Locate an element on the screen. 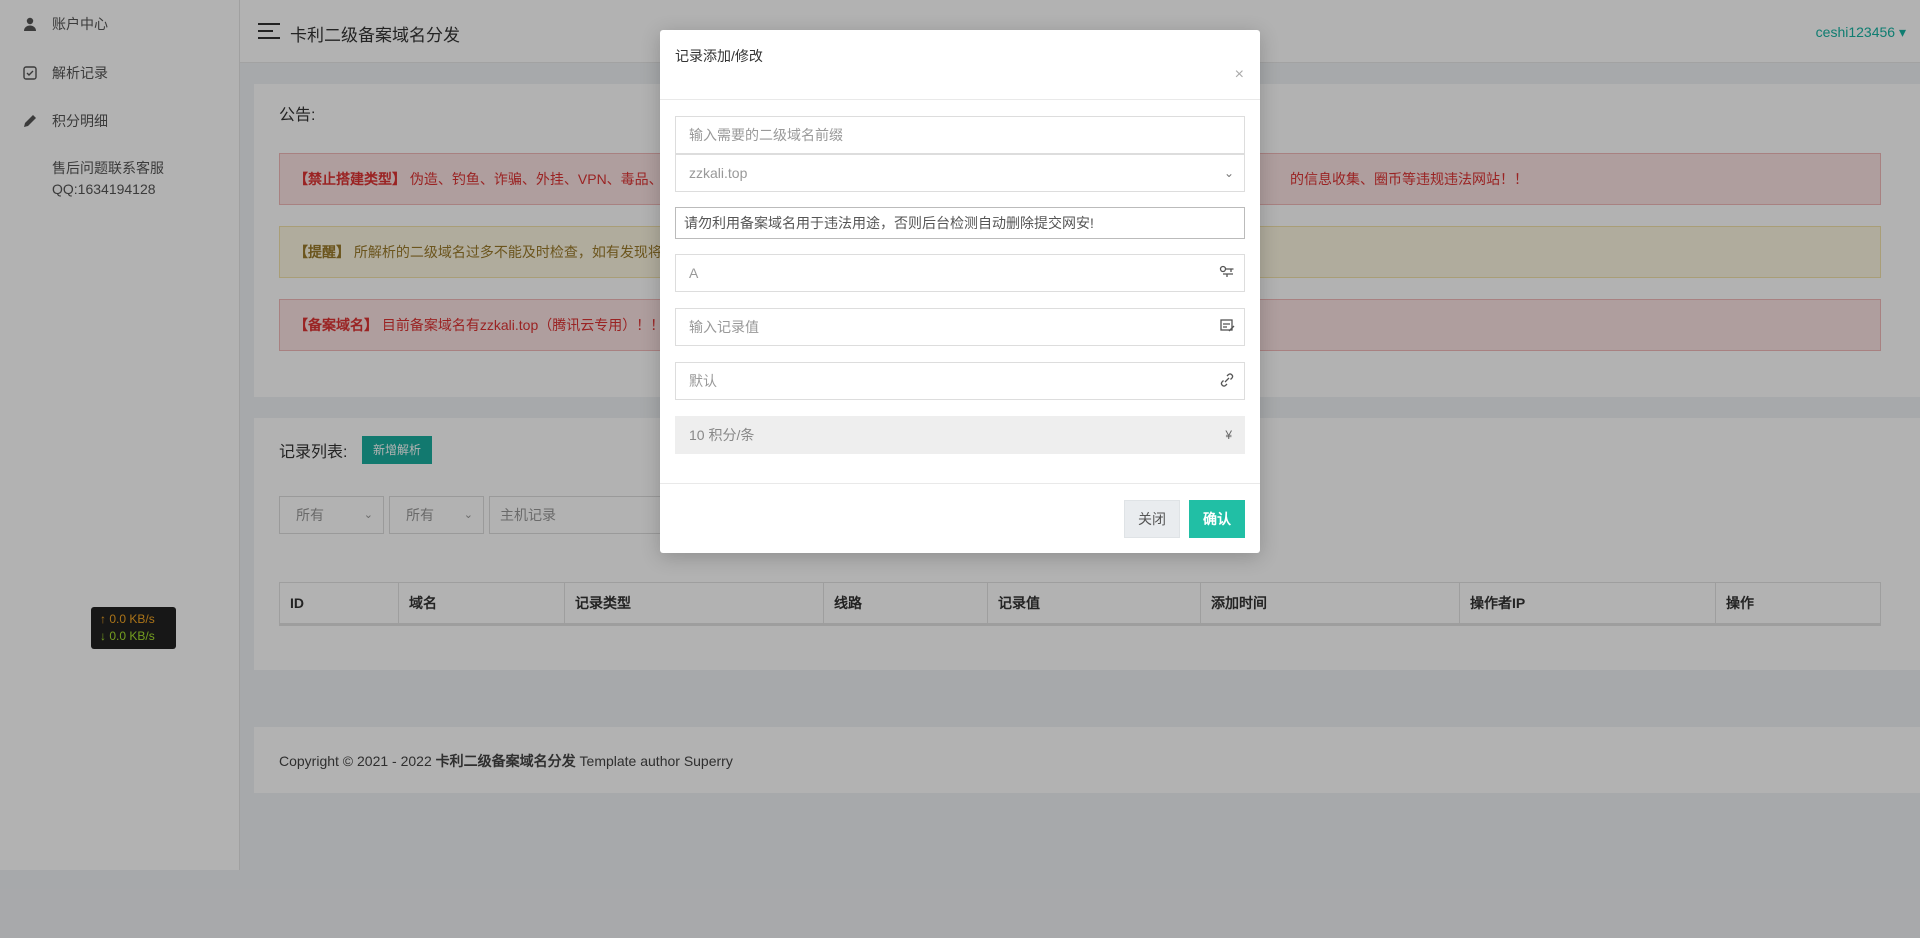 Image resolution: width=1920 pixels, height=938 pixels. record-type-value: A is located at coordinates (694, 273).